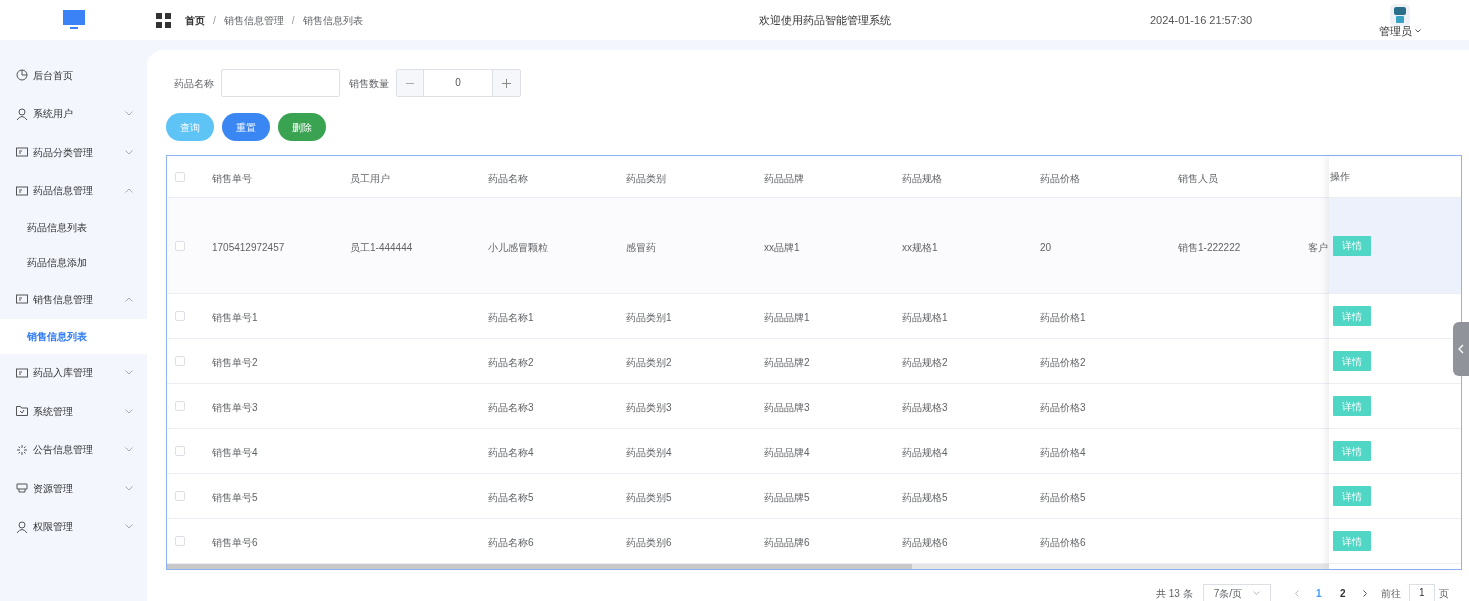 The image size is (1469, 601). What do you see at coordinates (511, 542) in the screenshot?
I see `table-cell: 药品名称6` at bounding box center [511, 542].